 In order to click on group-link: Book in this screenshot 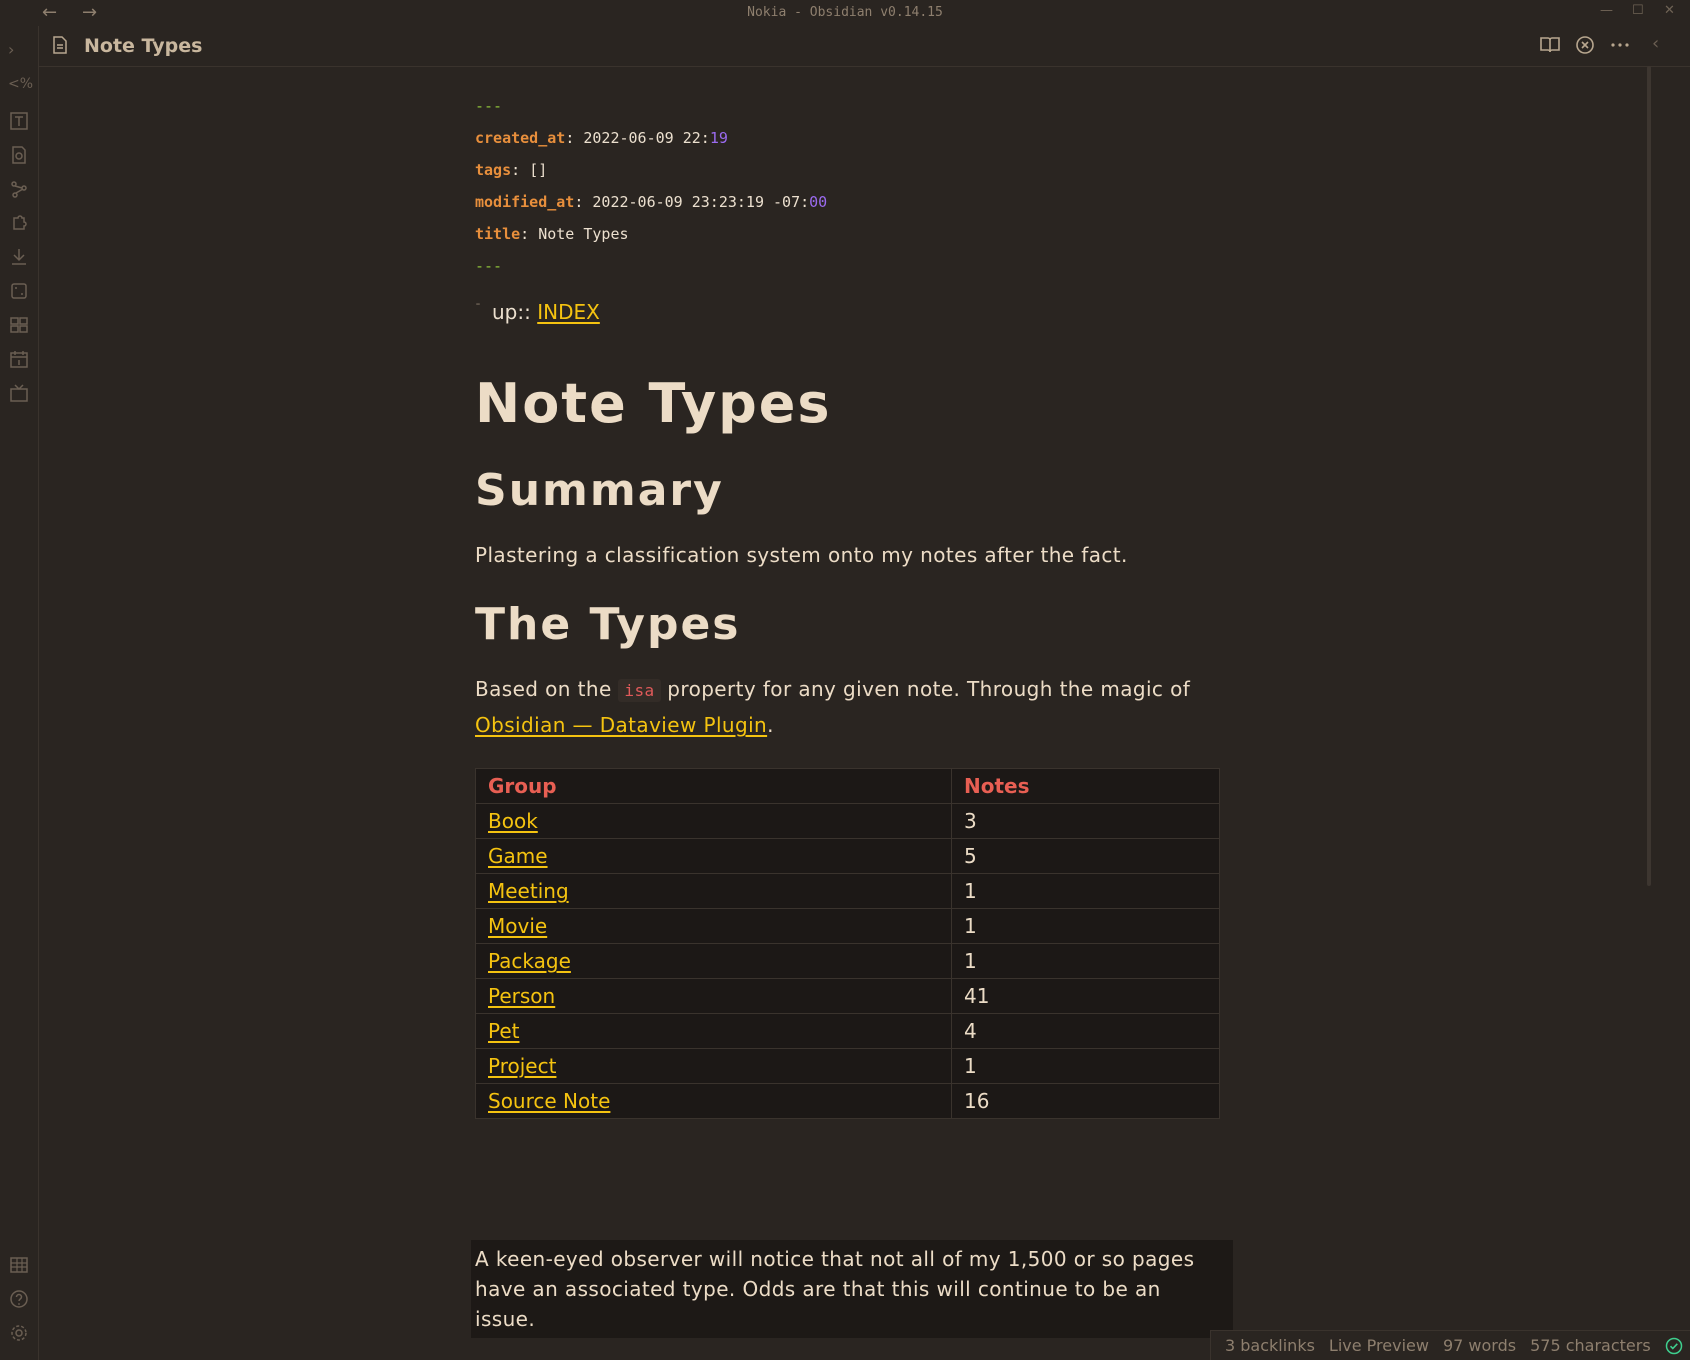, I will do `click(513, 821)`.